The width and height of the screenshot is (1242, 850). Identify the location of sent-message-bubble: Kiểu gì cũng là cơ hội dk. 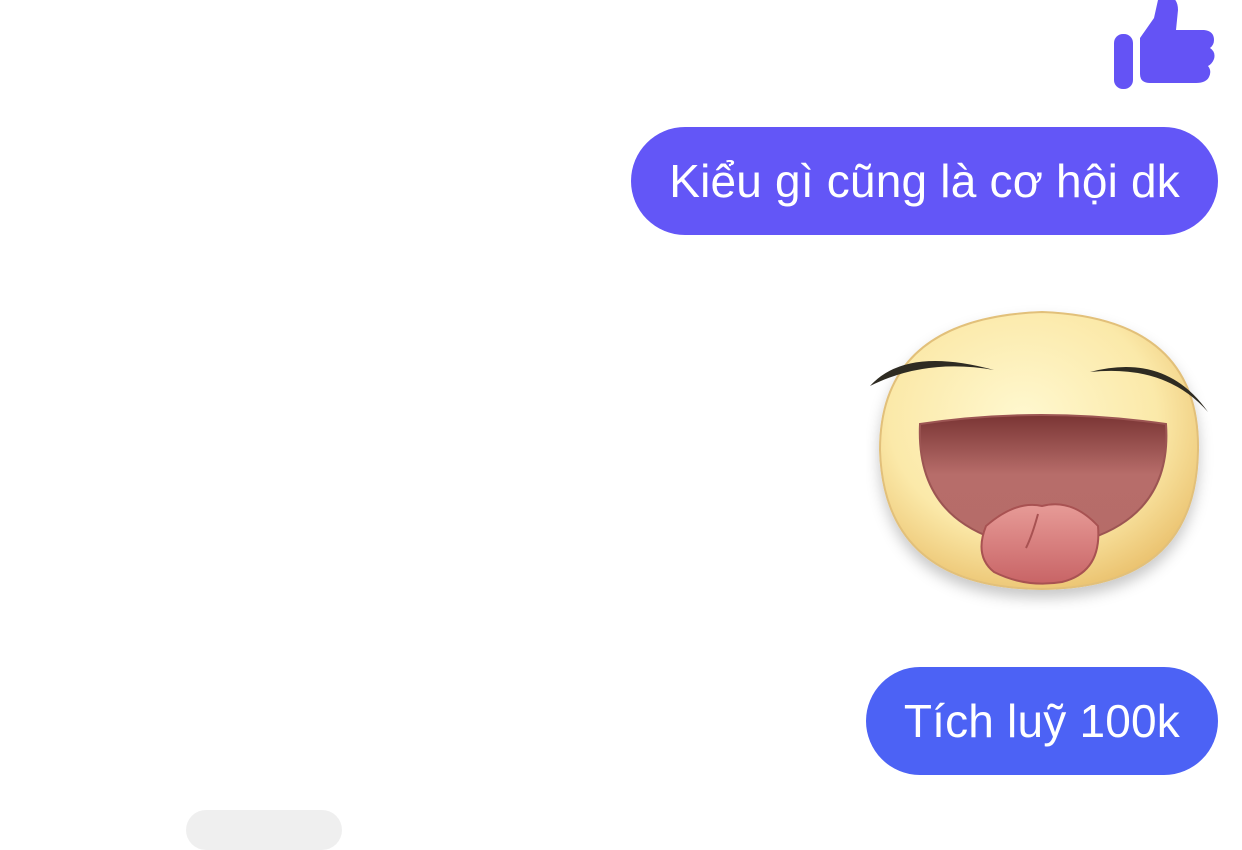
(924, 181).